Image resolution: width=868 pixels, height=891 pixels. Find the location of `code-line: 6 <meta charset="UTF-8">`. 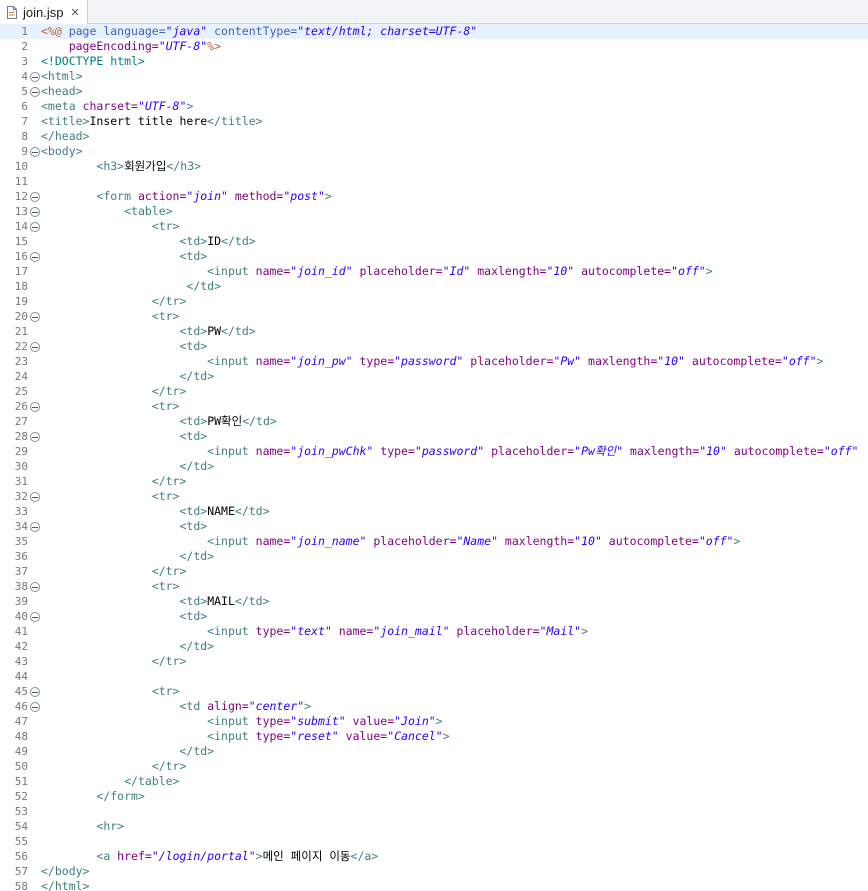

code-line: 6 <meta charset="UTF-8"> is located at coordinates (434, 106).